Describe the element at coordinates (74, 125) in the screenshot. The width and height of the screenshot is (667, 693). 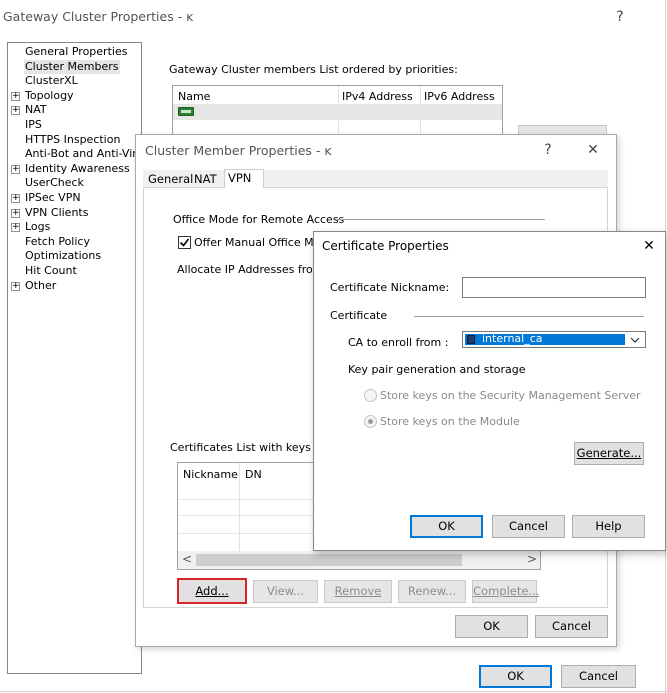
I see `tree-item: IPS` at that location.